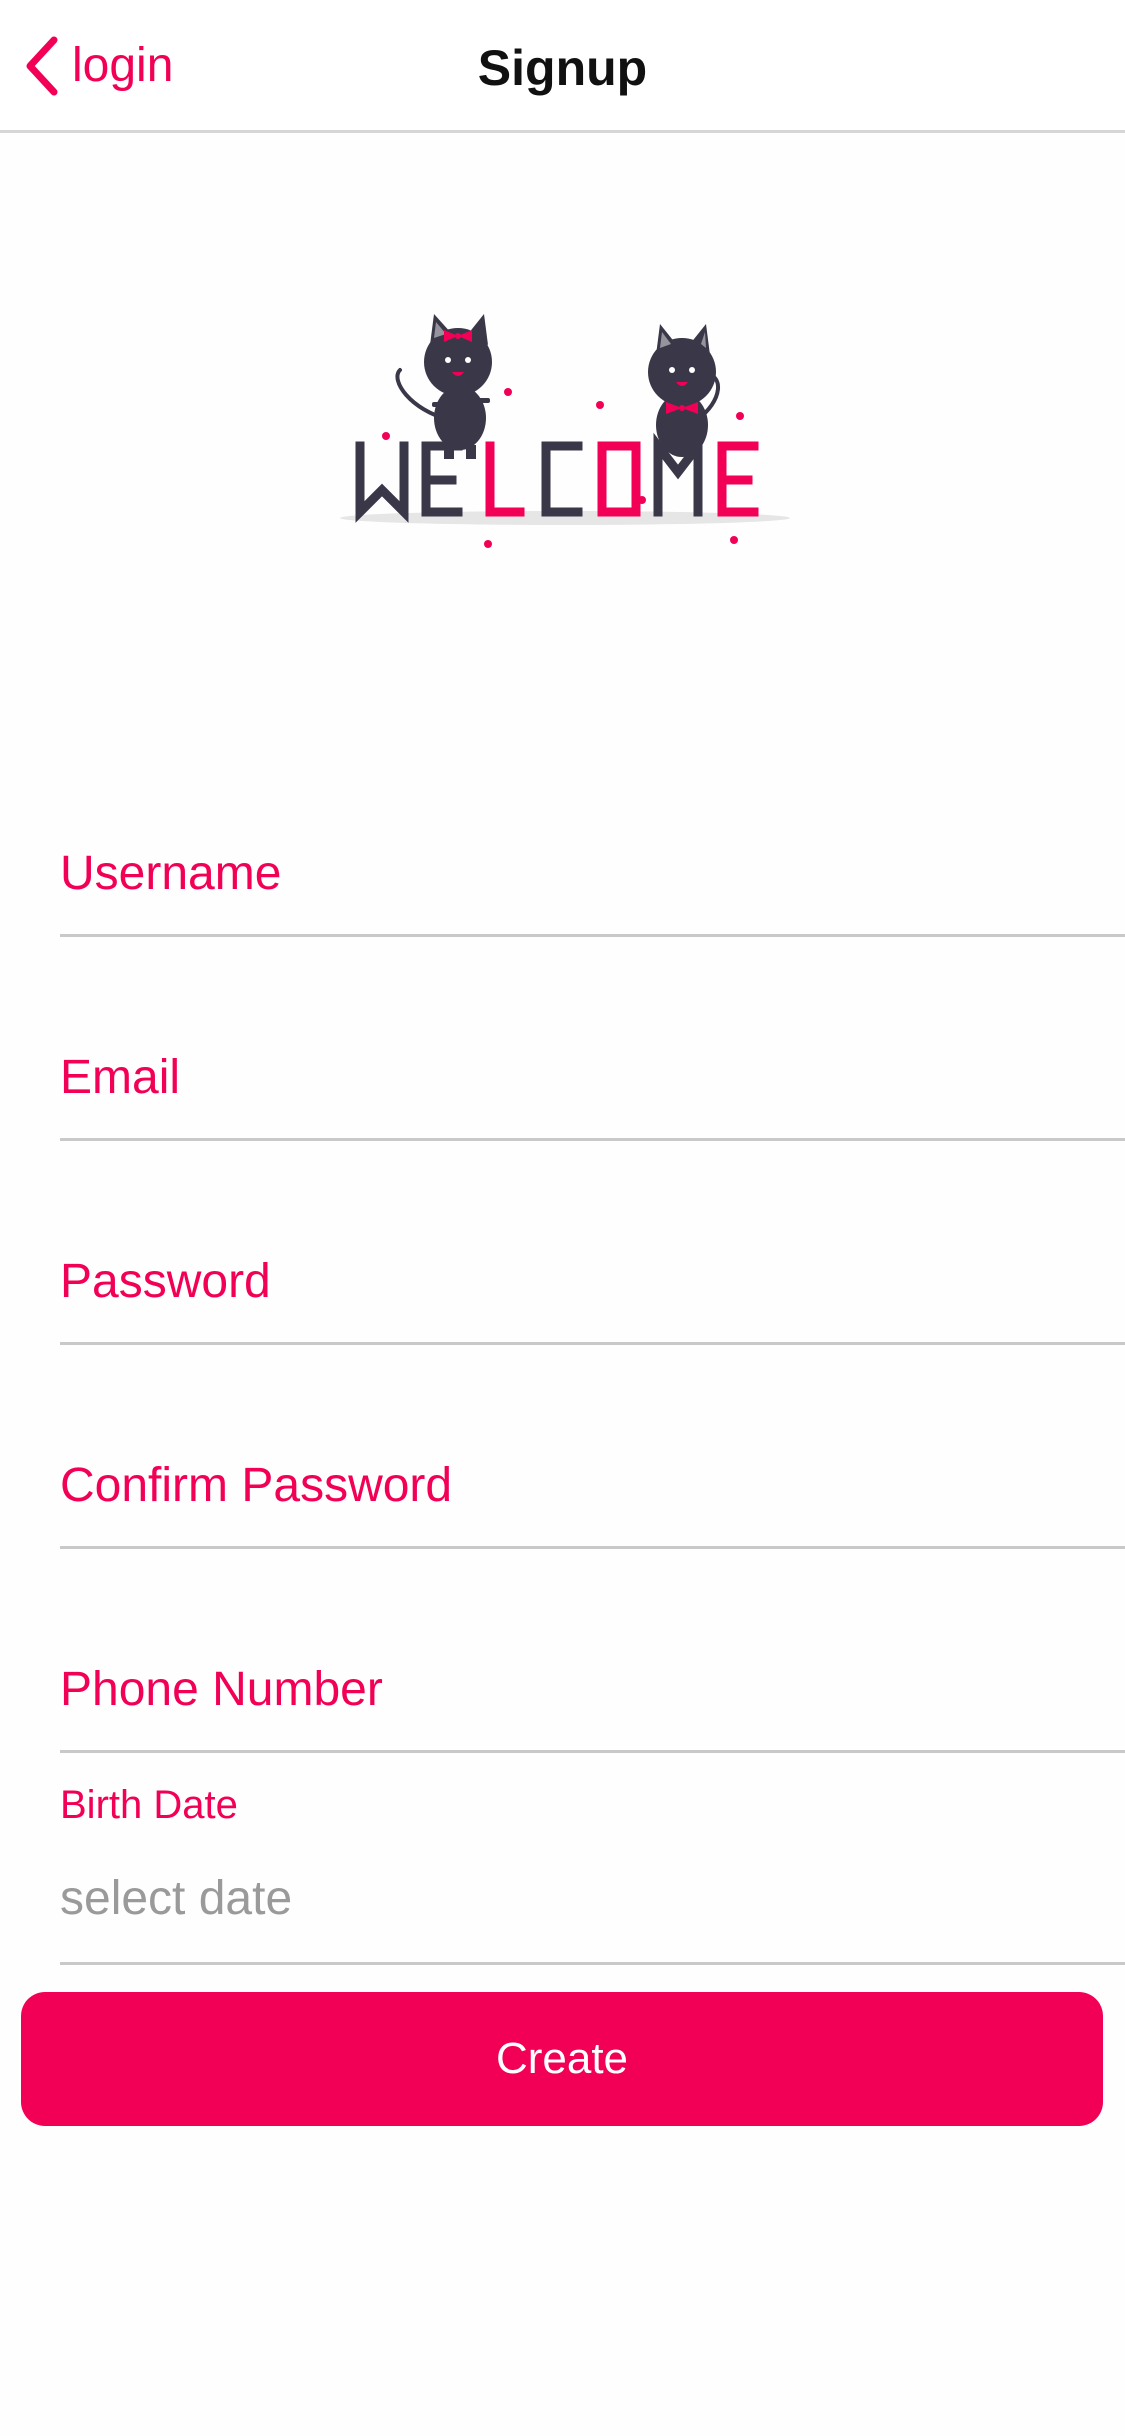 This screenshot has height=2436, width=1125. What do you see at coordinates (592, 1897) in the screenshot?
I see `birth-date-picker: select date` at bounding box center [592, 1897].